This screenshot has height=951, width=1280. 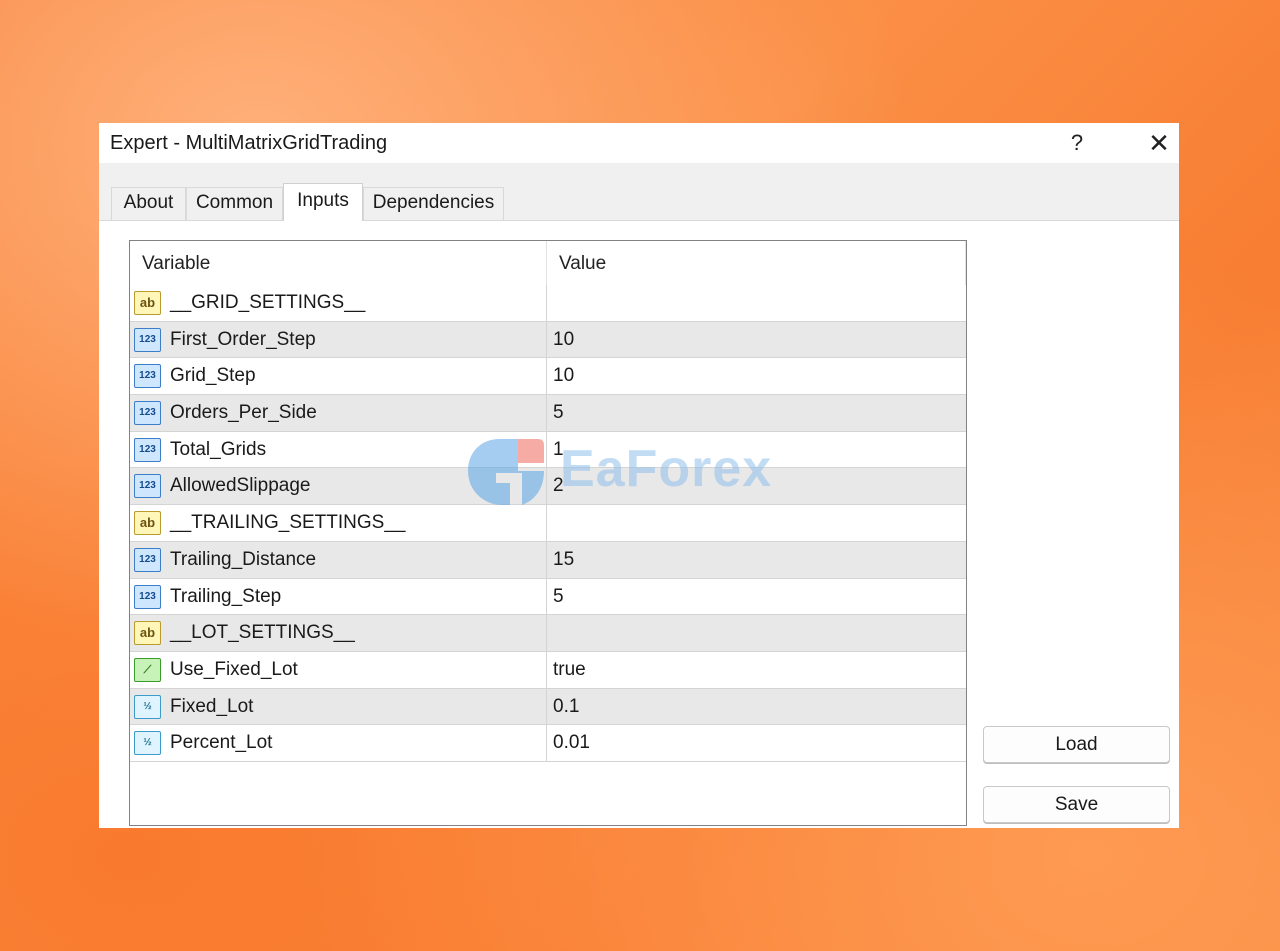 I want to click on variable-name: __TRAILING_SETTINGS__, so click(x=288, y=523).